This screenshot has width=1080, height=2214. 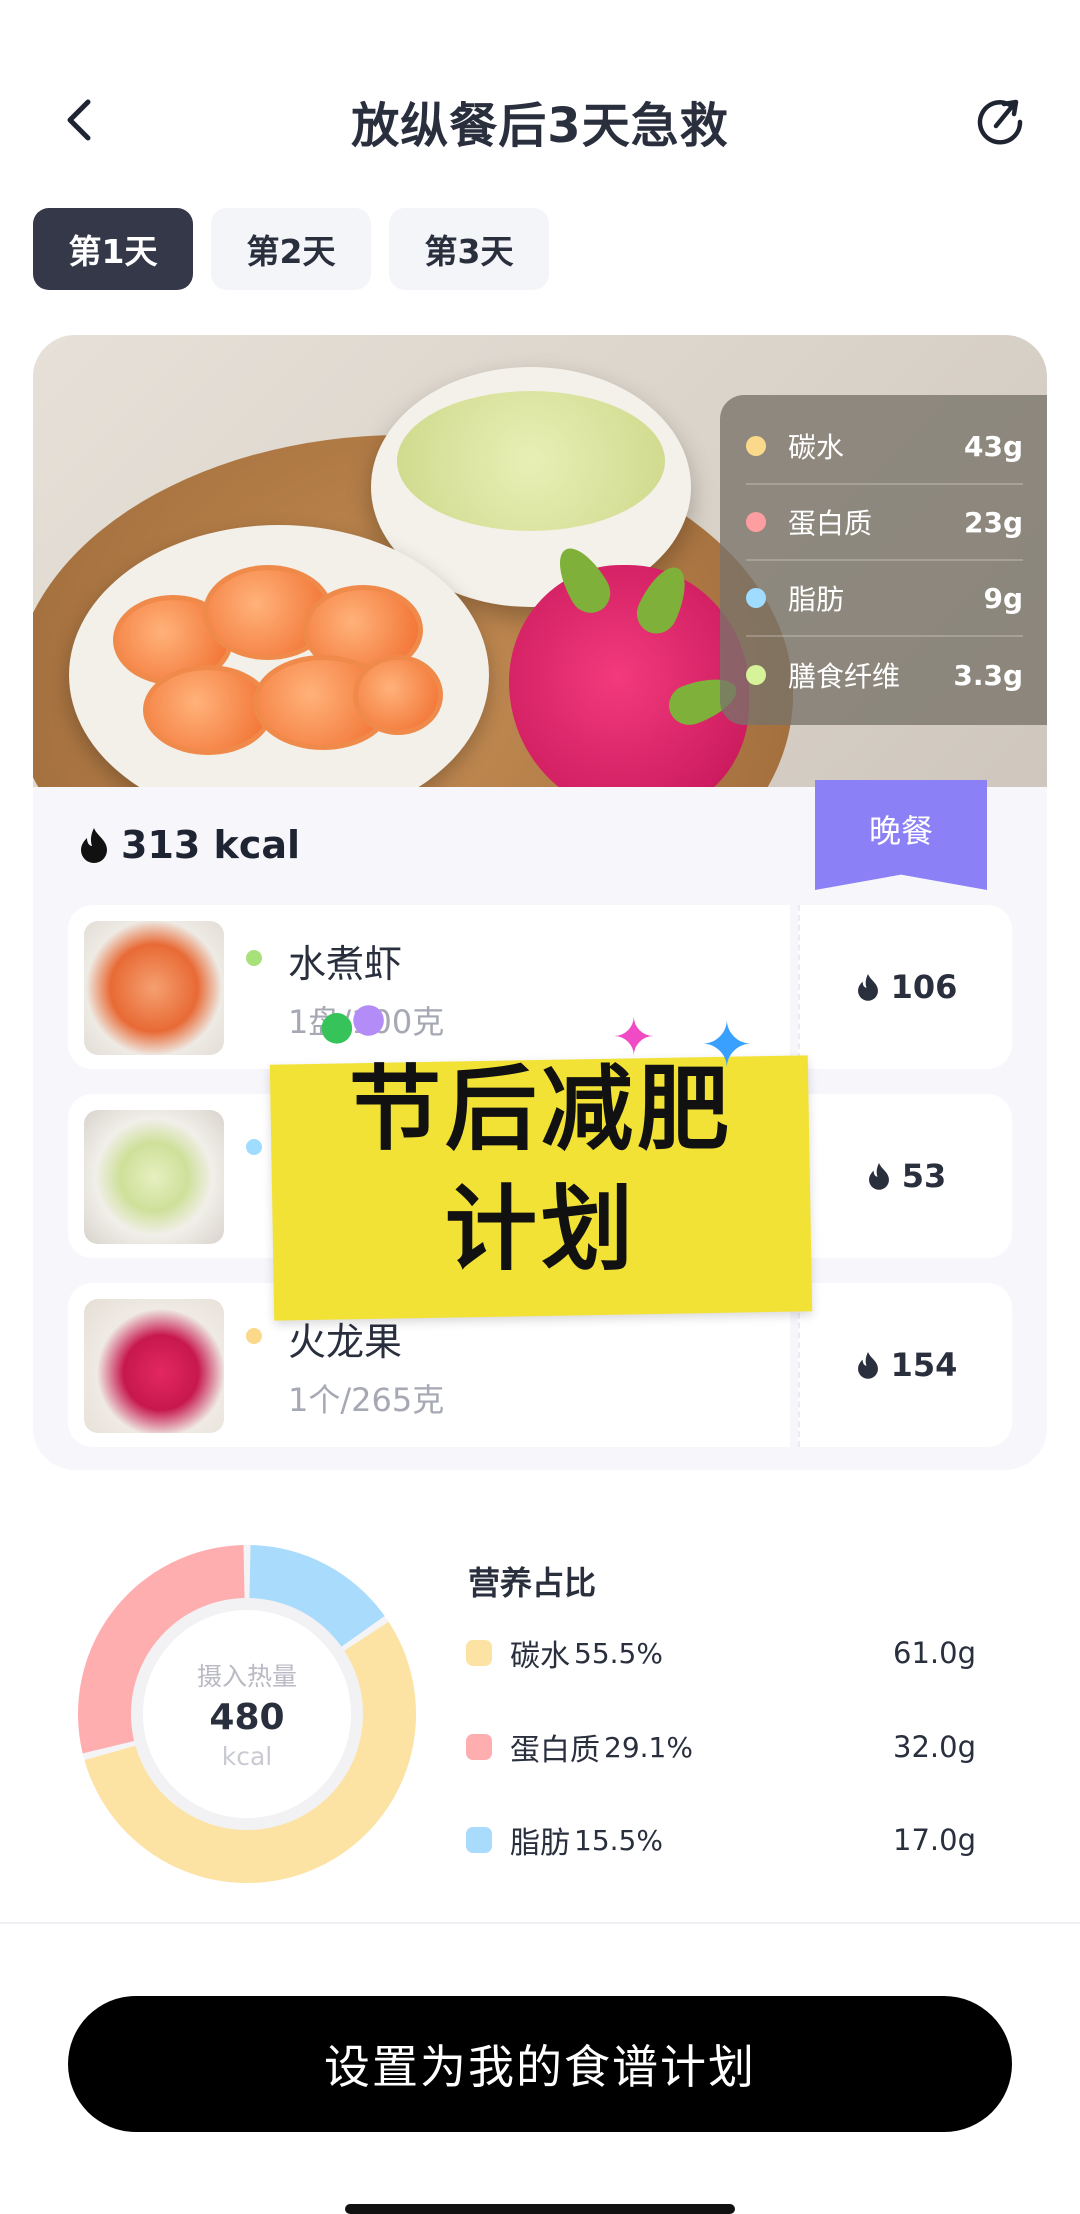 I want to click on share-button, so click(x=1000, y=120).